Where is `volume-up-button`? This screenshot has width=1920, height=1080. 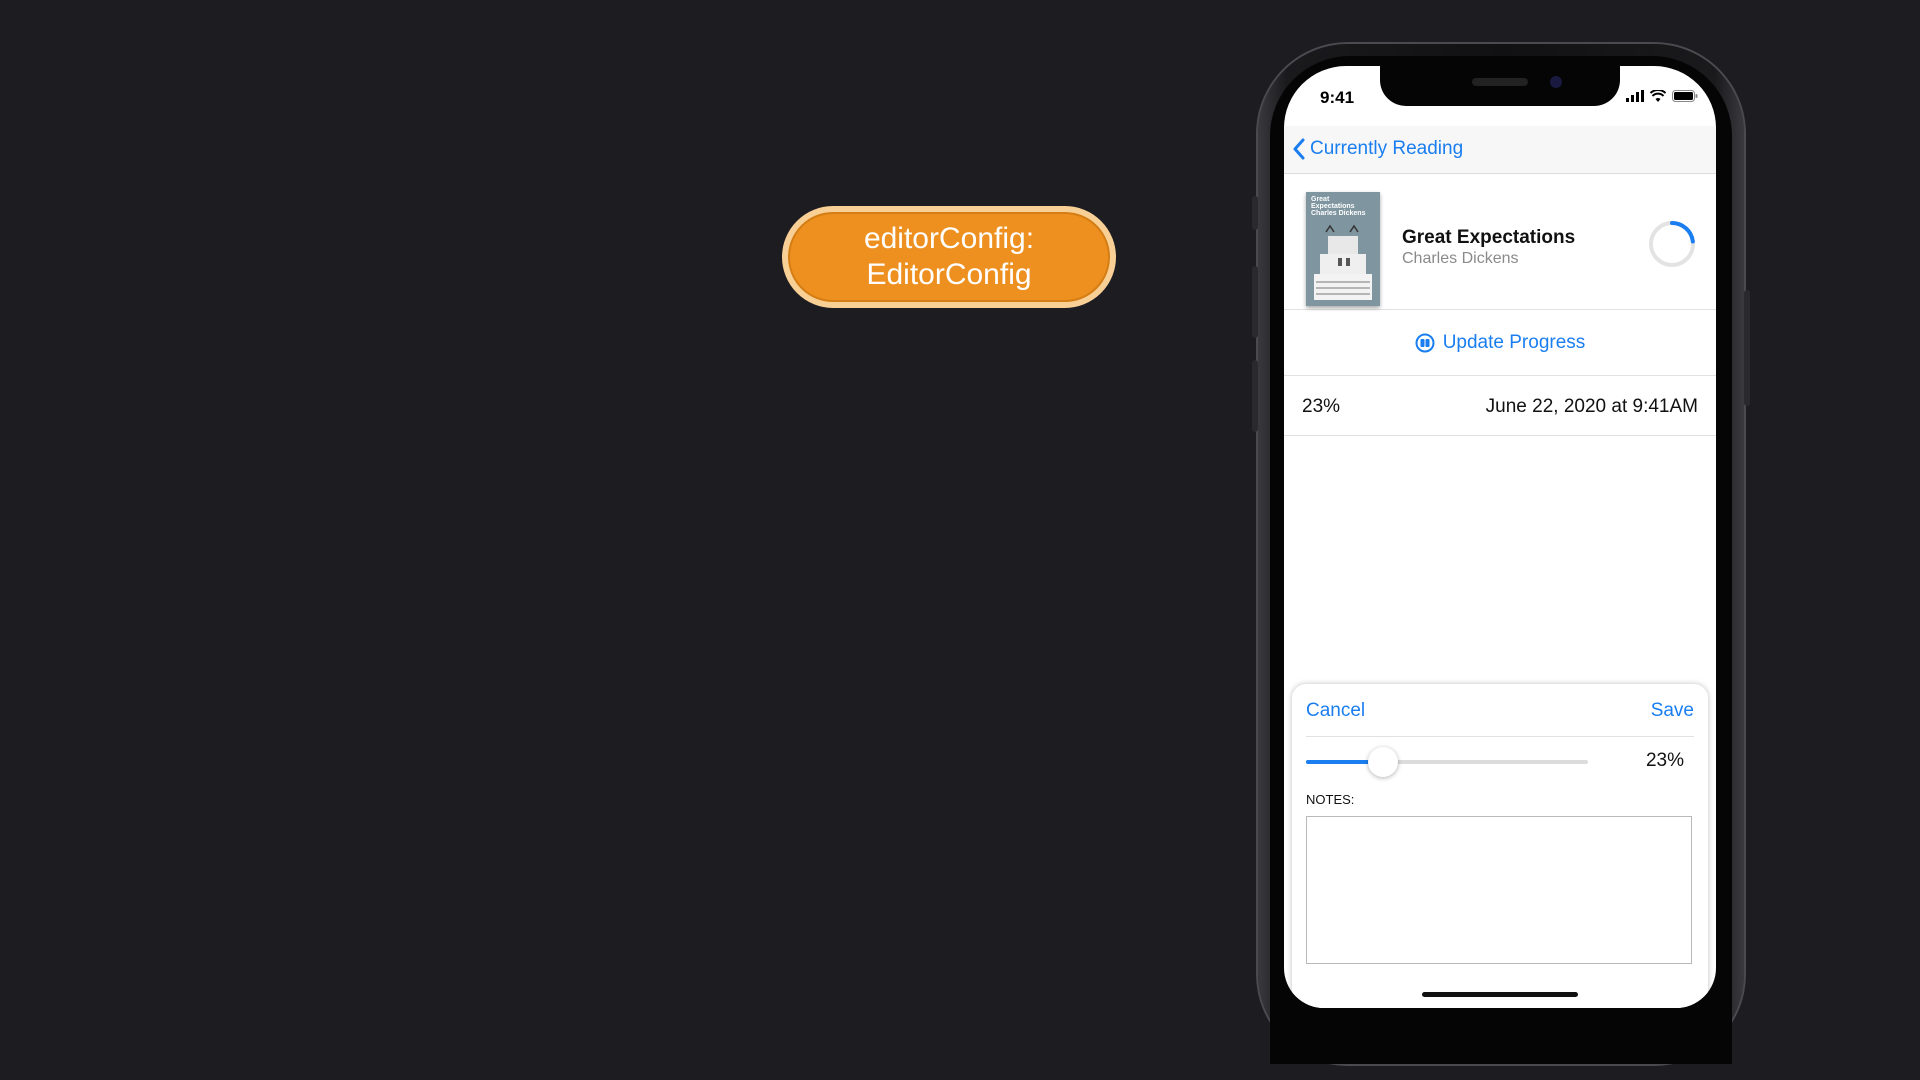 volume-up-button is located at coordinates (1255, 302).